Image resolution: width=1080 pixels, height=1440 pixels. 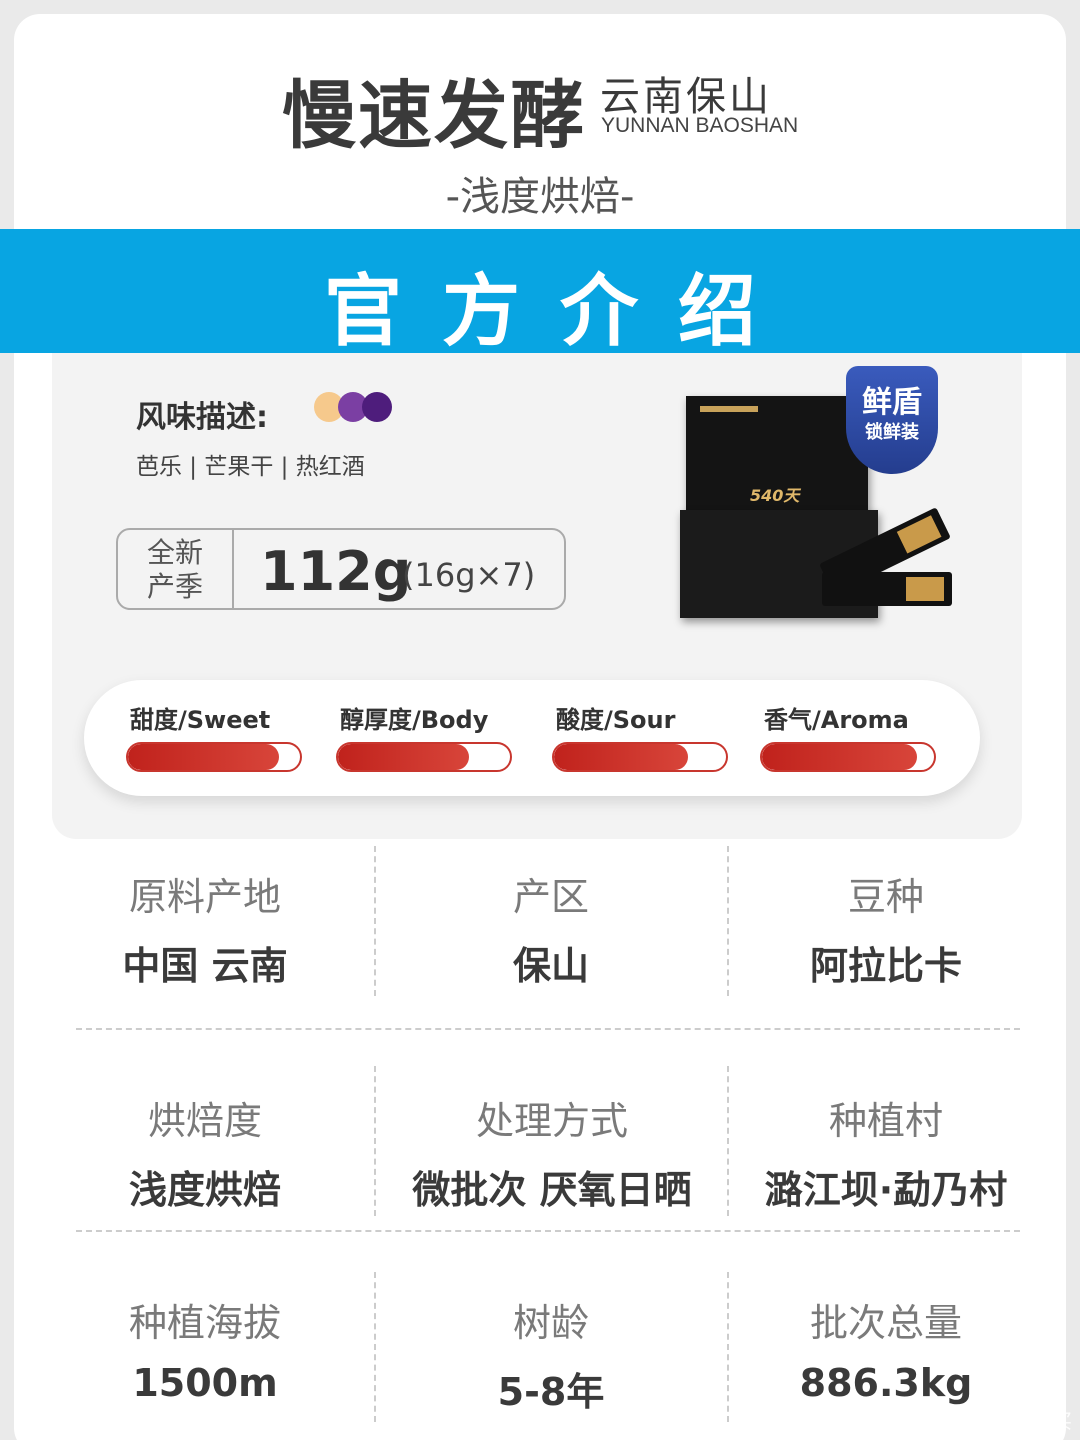 What do you see at coordinates (205, 1152) in the screenshot?
I see `spec-roast: 烘焙度 浅度烘焙` at bounding box center [205, 1152].